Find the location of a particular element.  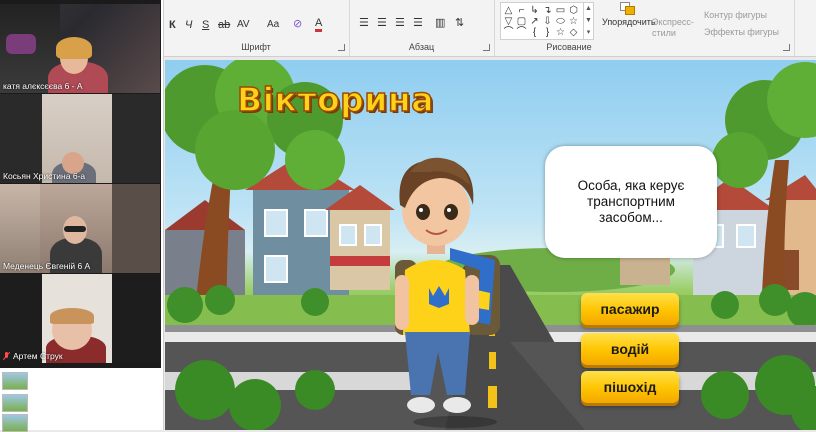

strikethrough-button: ab is located at coordinates (224, 25).